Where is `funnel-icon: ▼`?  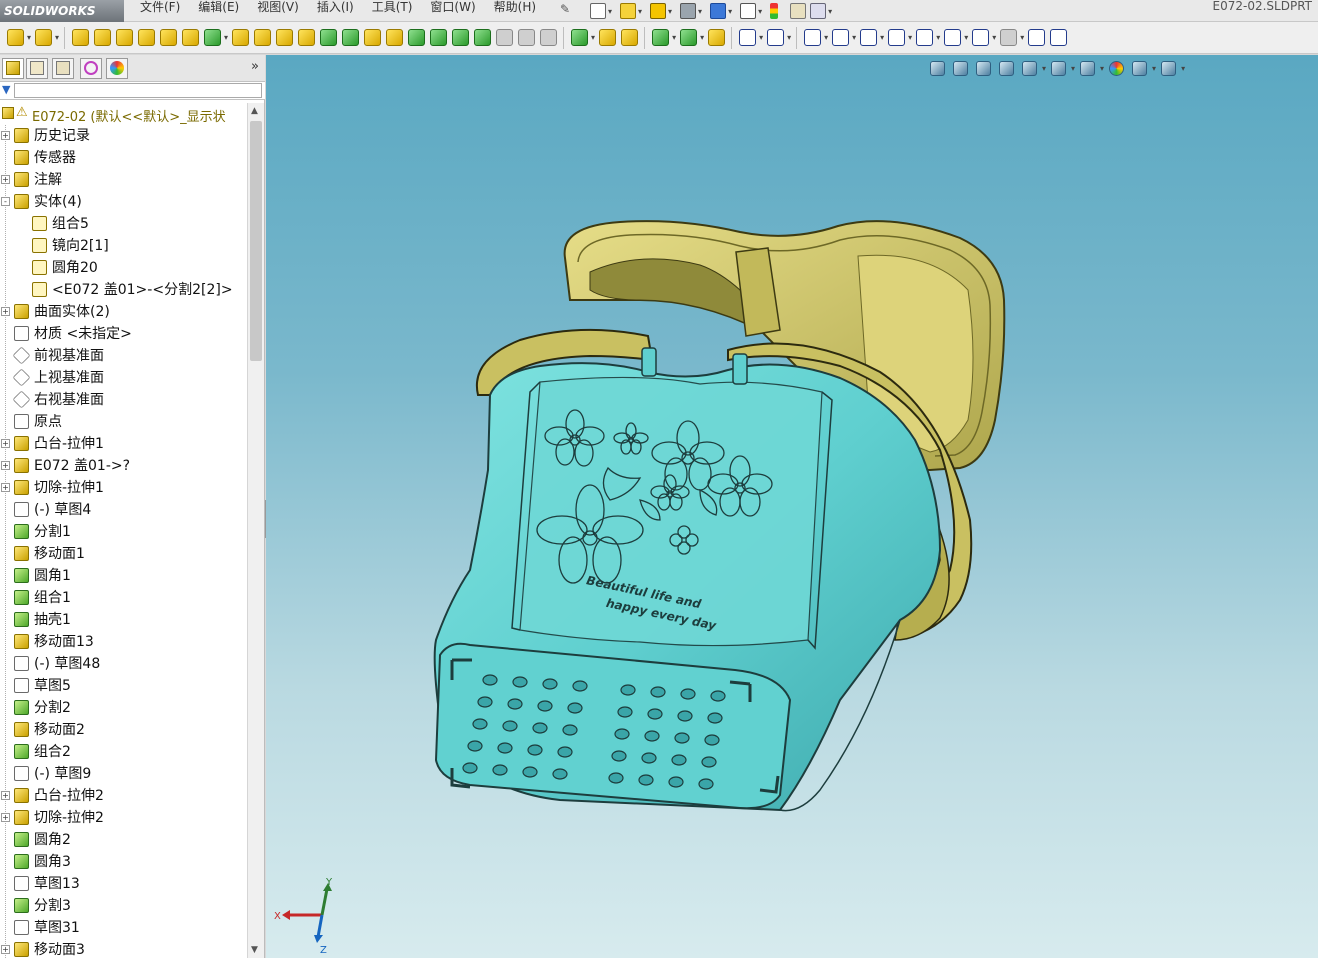 funnel-icon: ▼ is located at coordinates (6, 89).